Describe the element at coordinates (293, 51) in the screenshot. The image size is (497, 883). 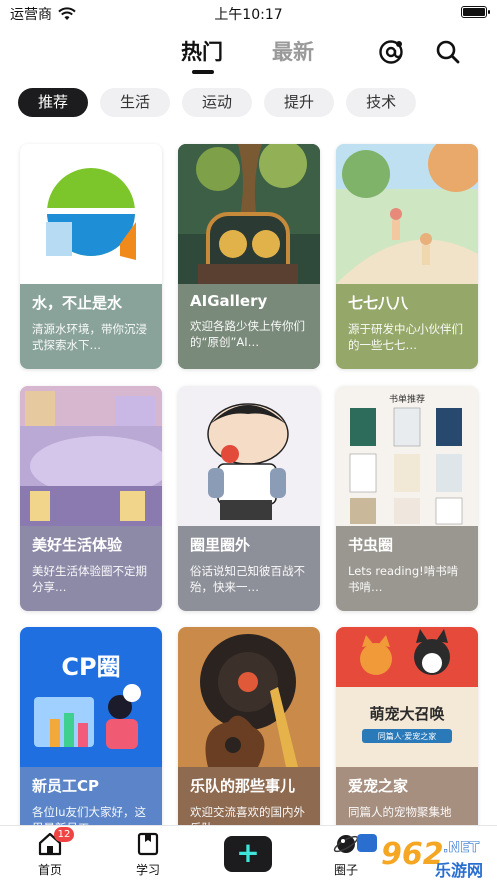
I see `tab-latest: 最新` at that location.